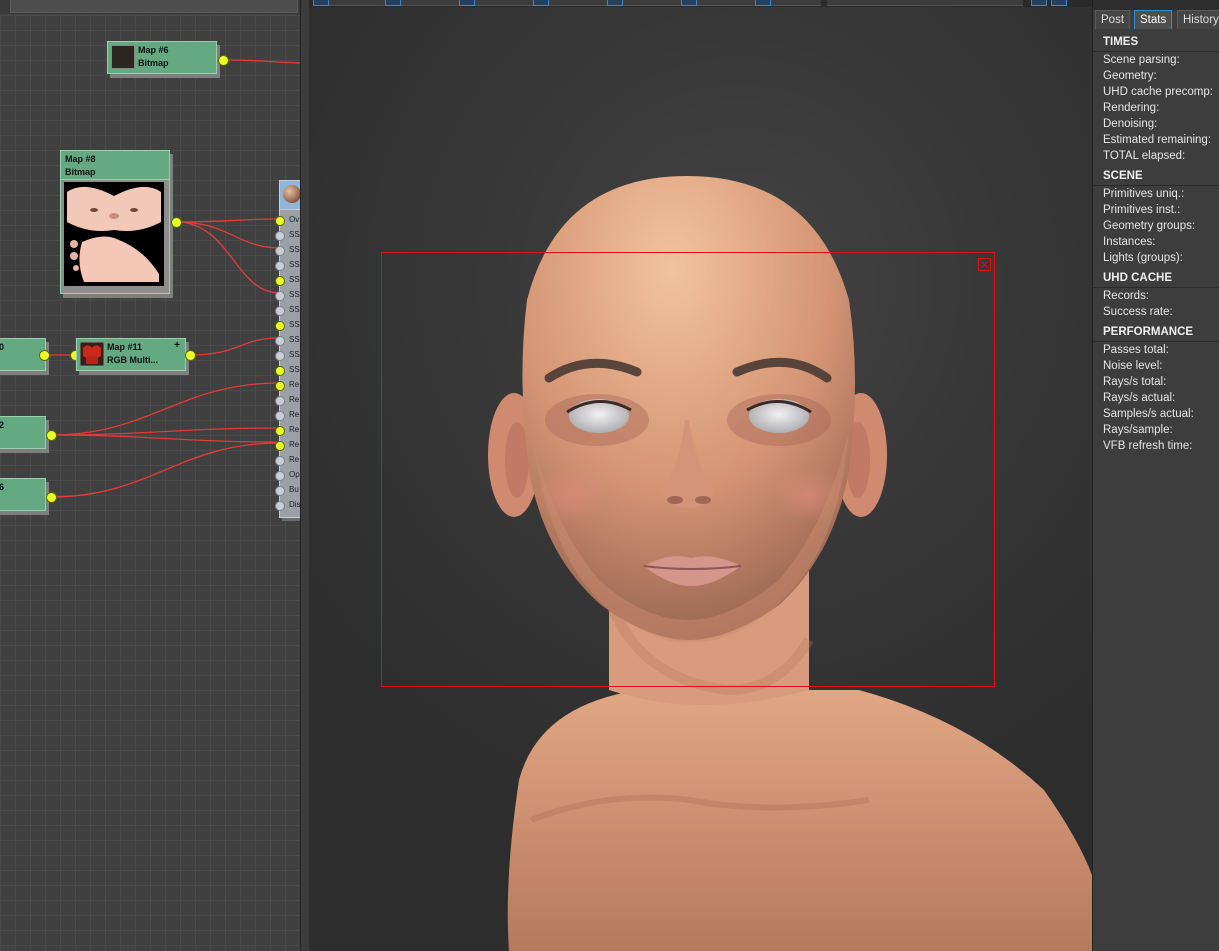 This screenshot has width=1219, height=951. Describe the element at coordinates (2, 487) in the screenshot. I see `node-title: 6` at that location.